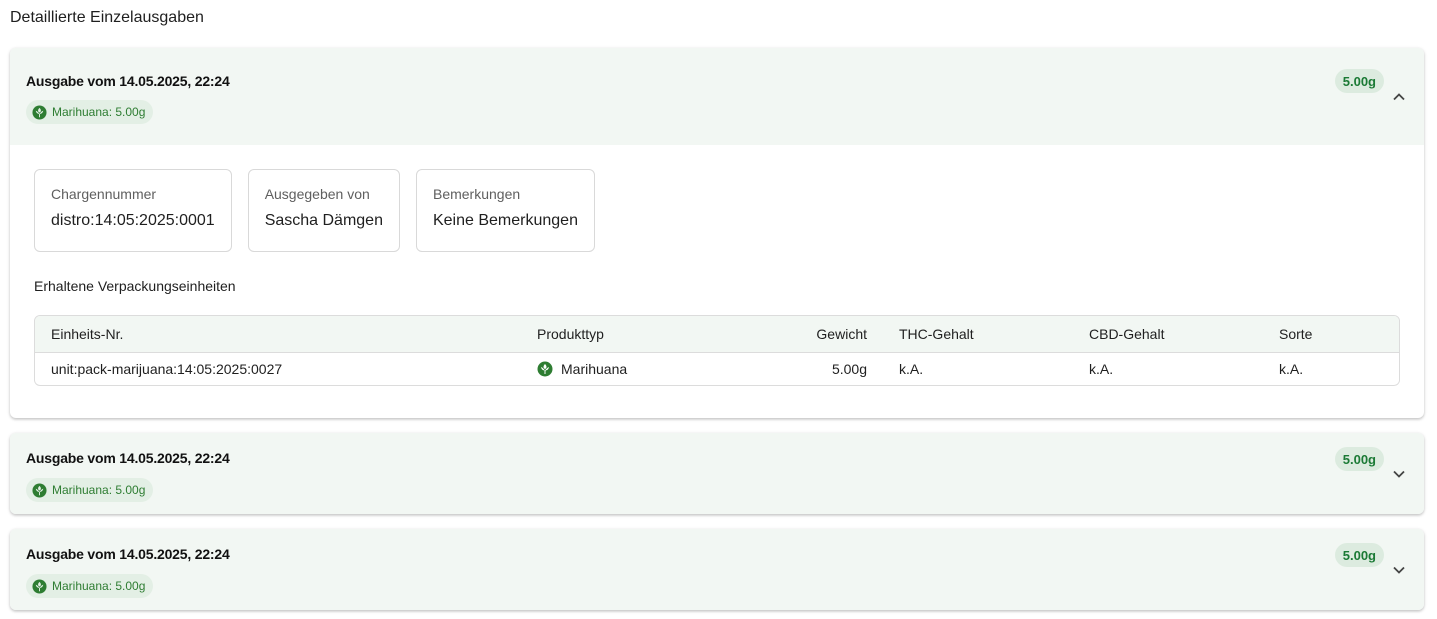 The image size is (1437, 619). What do you see at coordinates (849, 368) in the screenshot?
I see `weight-cell: 5.00g` at bounding box center [849, 368].